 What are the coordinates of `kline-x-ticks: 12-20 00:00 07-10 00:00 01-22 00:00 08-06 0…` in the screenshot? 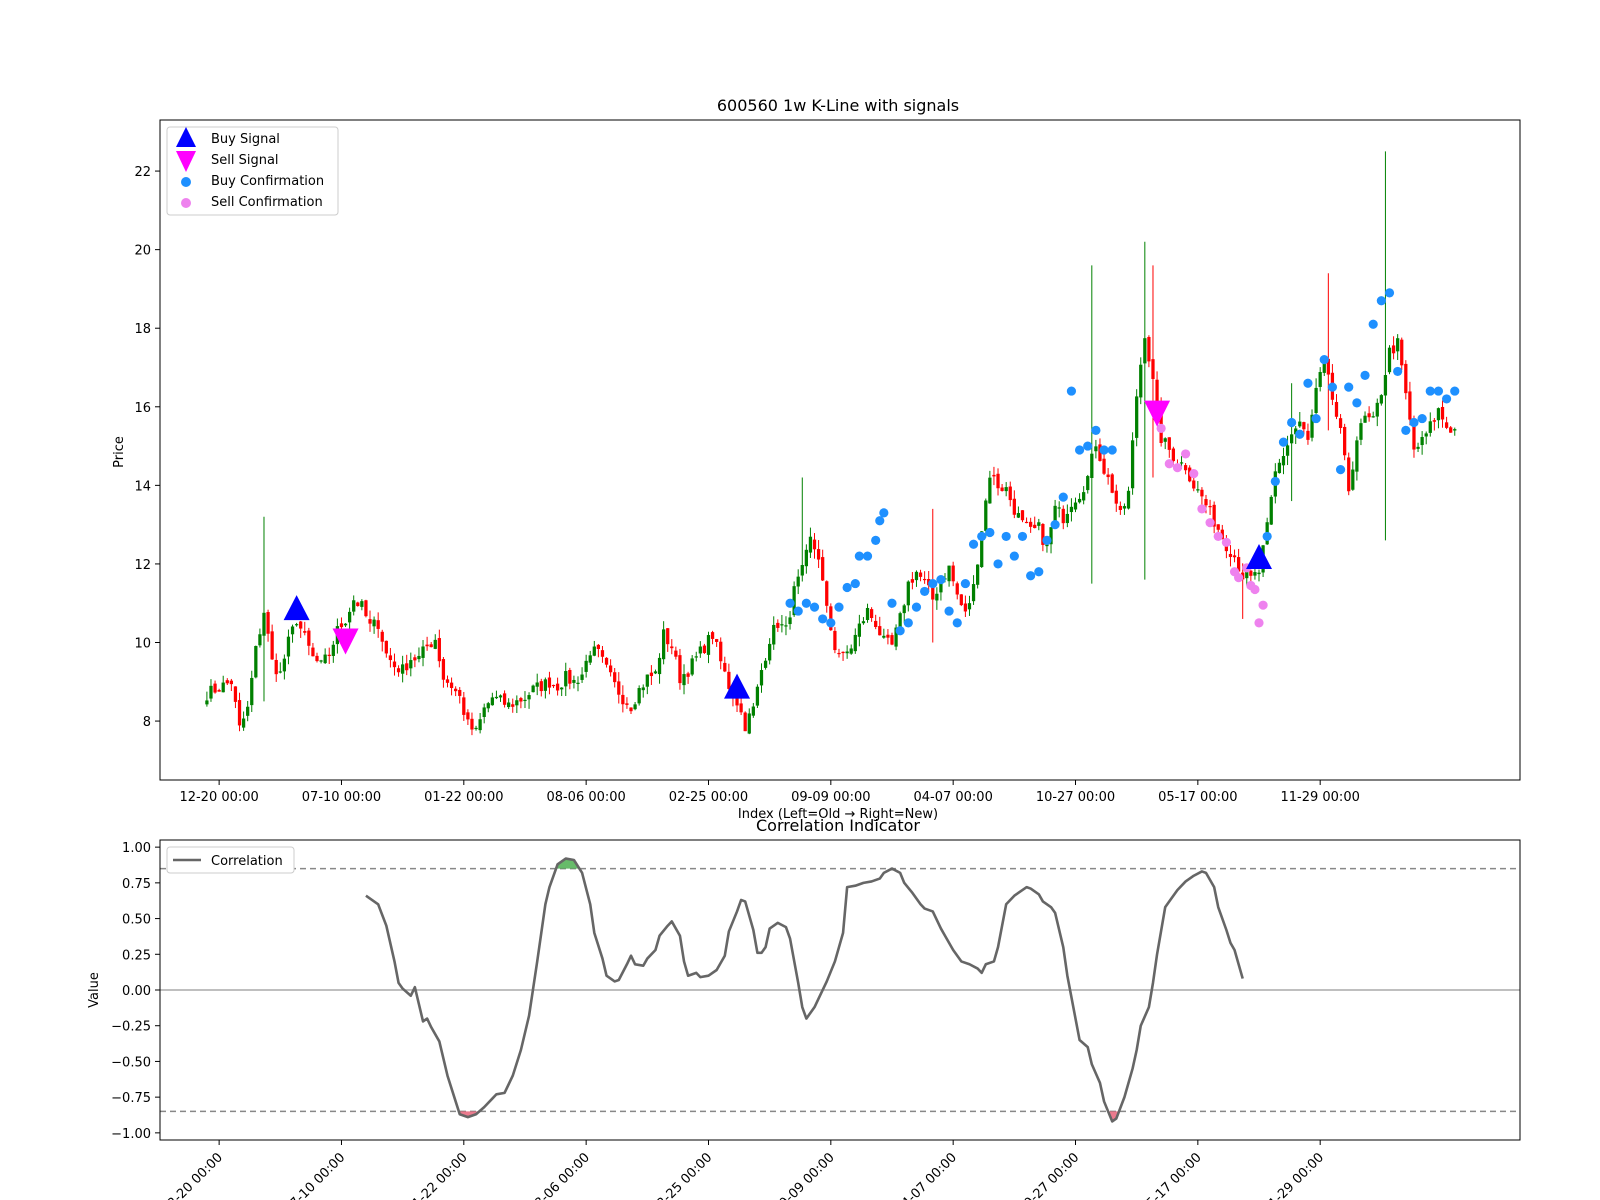 It's located at (769, 792).